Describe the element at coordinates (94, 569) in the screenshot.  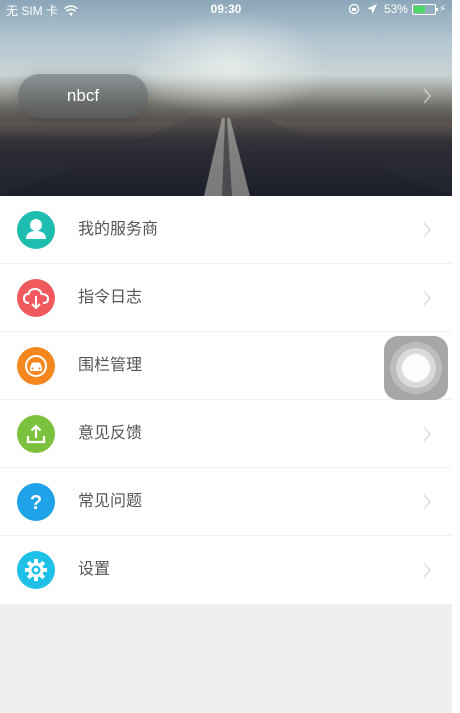
I see `menu-item-label: 设置` at that location.